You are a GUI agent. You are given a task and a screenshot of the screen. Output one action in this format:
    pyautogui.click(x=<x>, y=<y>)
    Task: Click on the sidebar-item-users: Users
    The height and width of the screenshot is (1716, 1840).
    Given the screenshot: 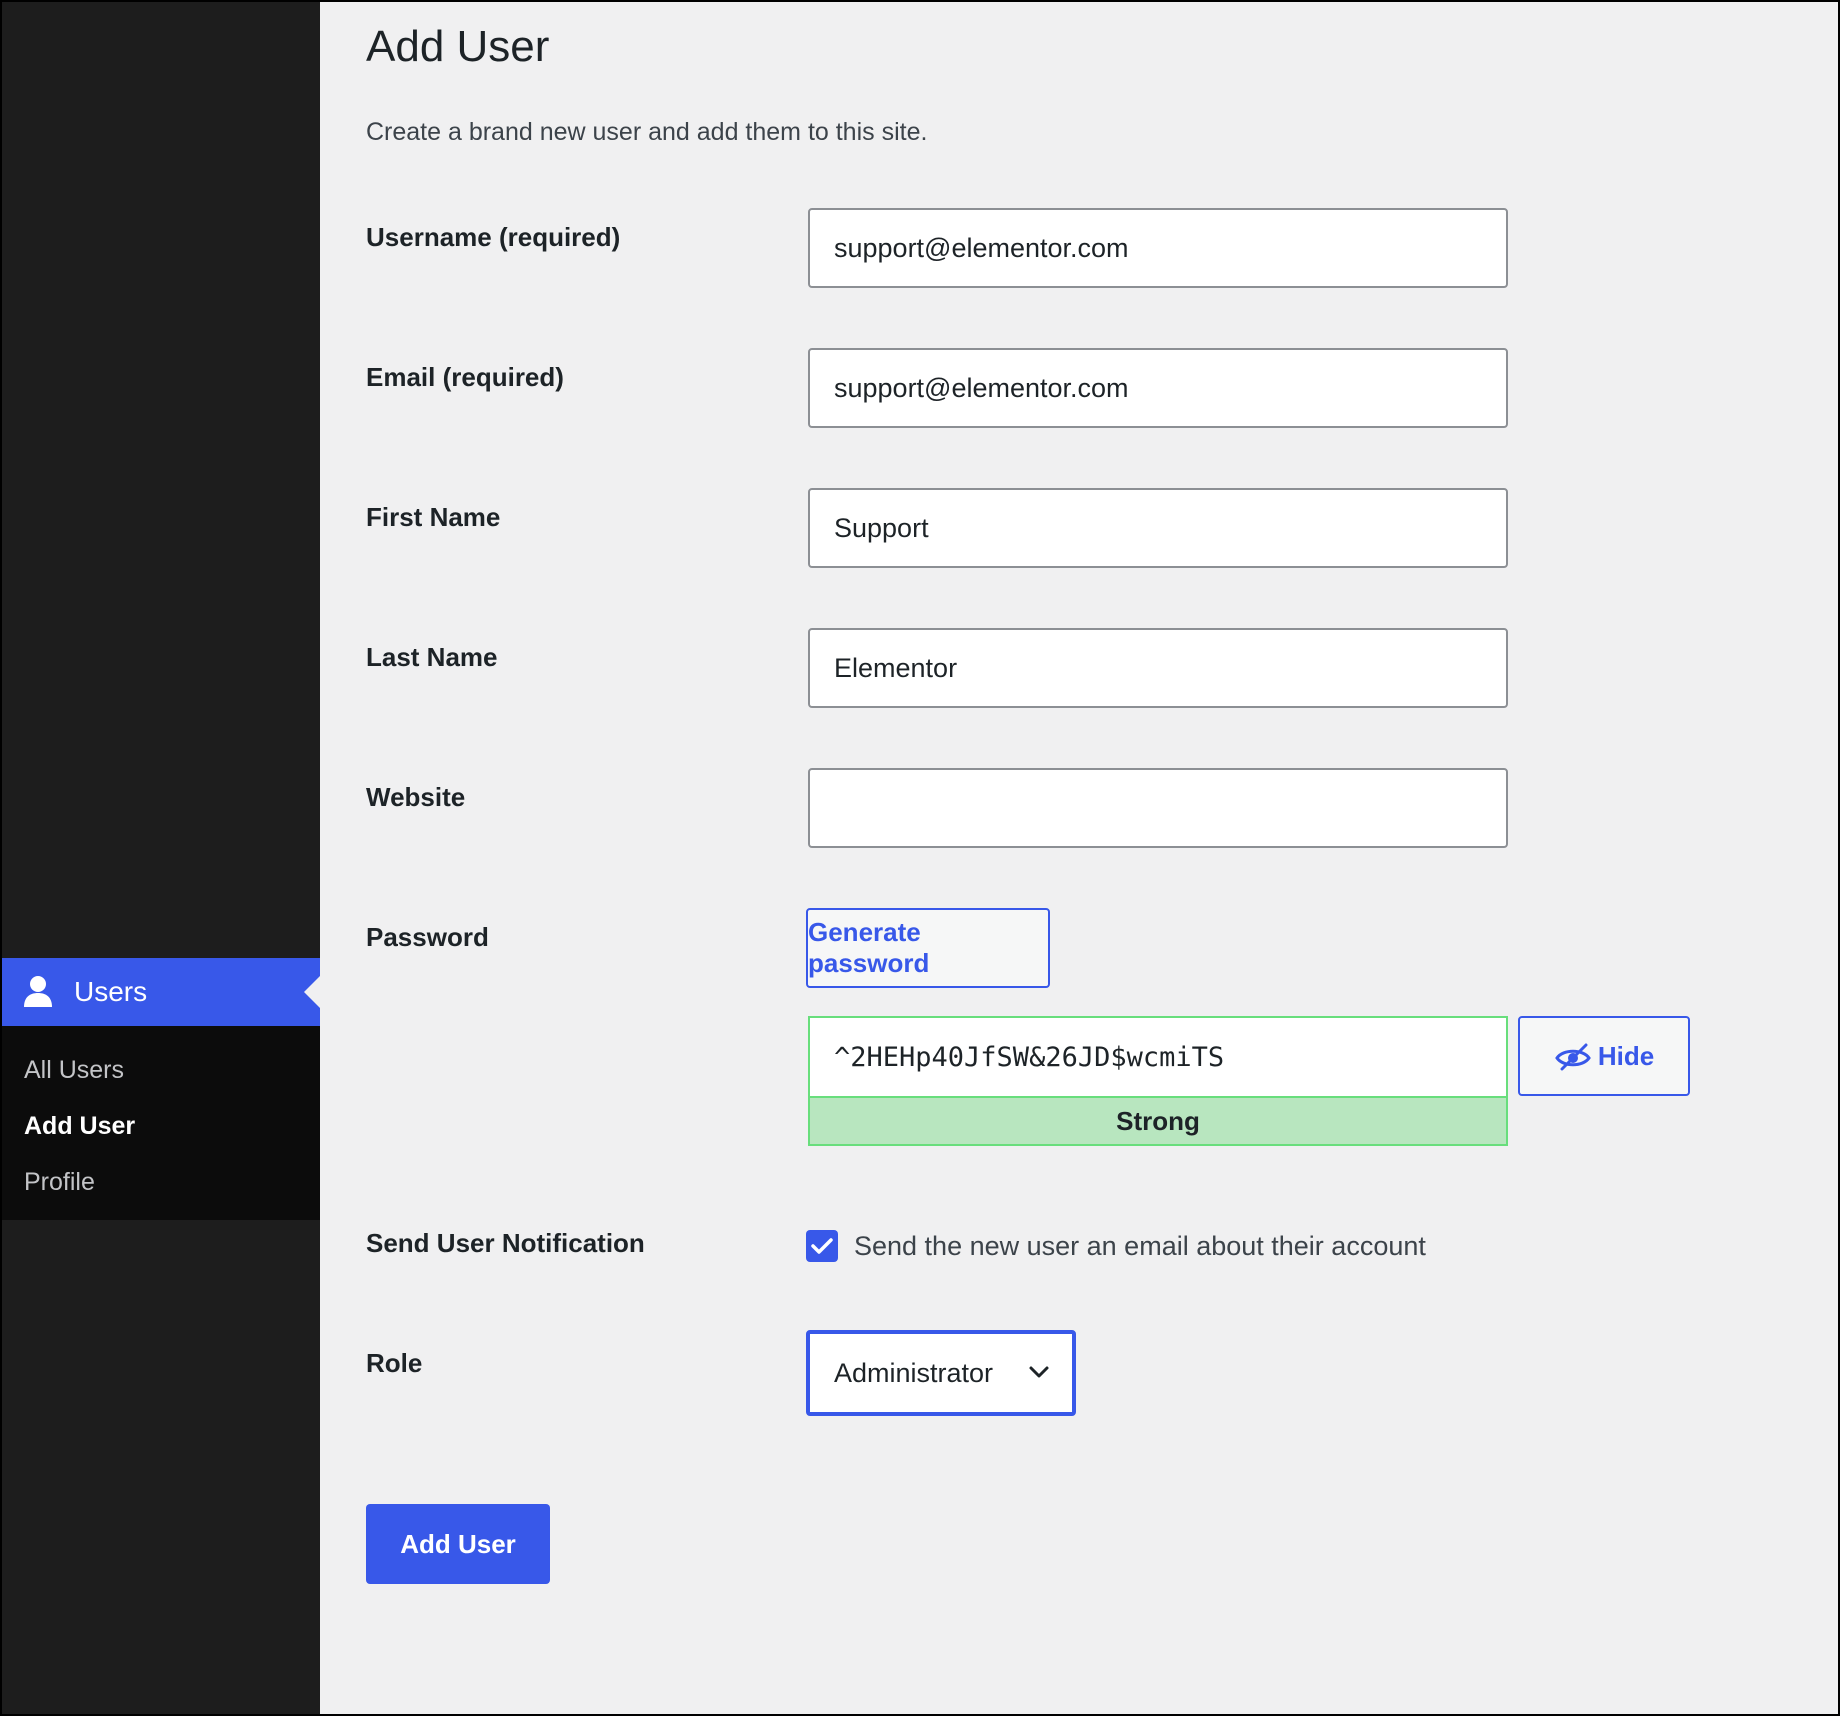 What is the action you would take?
    pyautogui.click(x=161, y=992)
    